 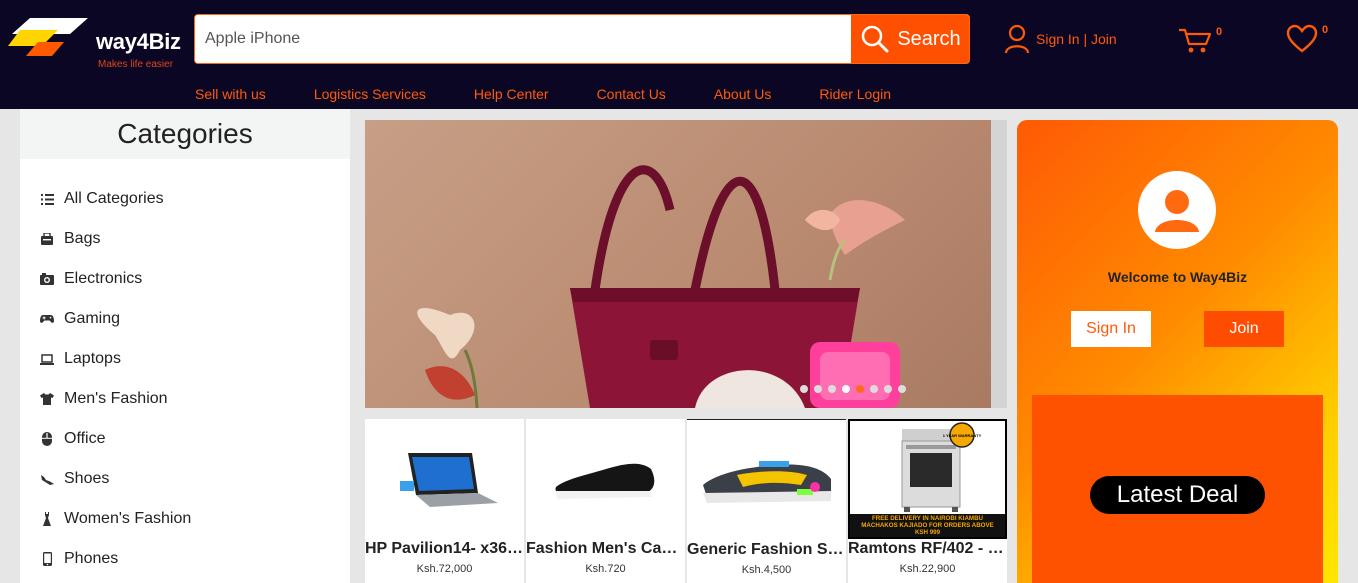 I want to click on user-avatar-icon, so click(x=1177, y=211).